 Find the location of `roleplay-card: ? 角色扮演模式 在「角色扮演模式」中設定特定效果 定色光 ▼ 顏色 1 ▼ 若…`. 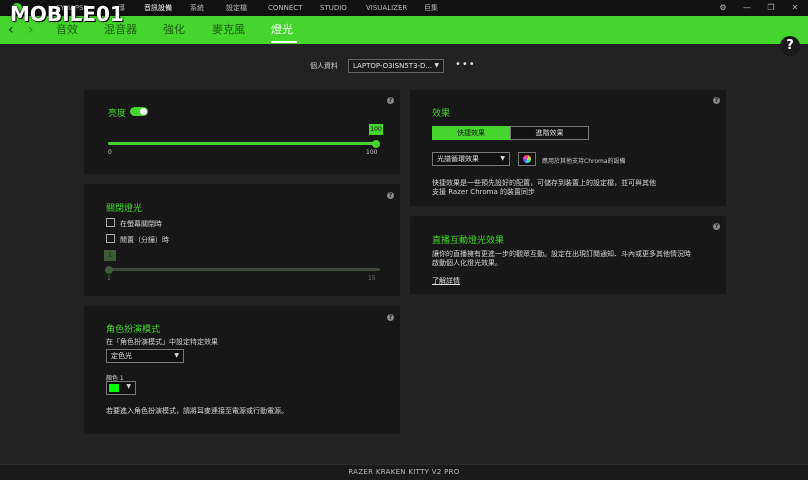

roleplay-card: ? 角色扮演模式 在「角色扮演模式」中設定特定效果 定色光 ▼ 顏色 1 ▼ 若… is located at coordinates (242, 370).